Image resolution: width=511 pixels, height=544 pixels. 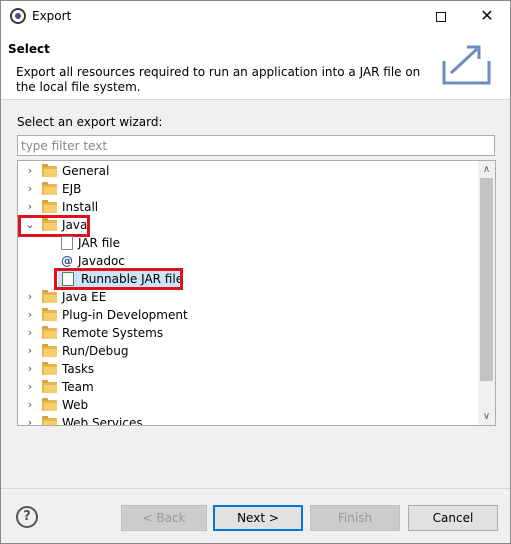 What do you see at coordinates (256, 145) in the screenshot?
I see `filter-input` at bounding box center [256, 145].